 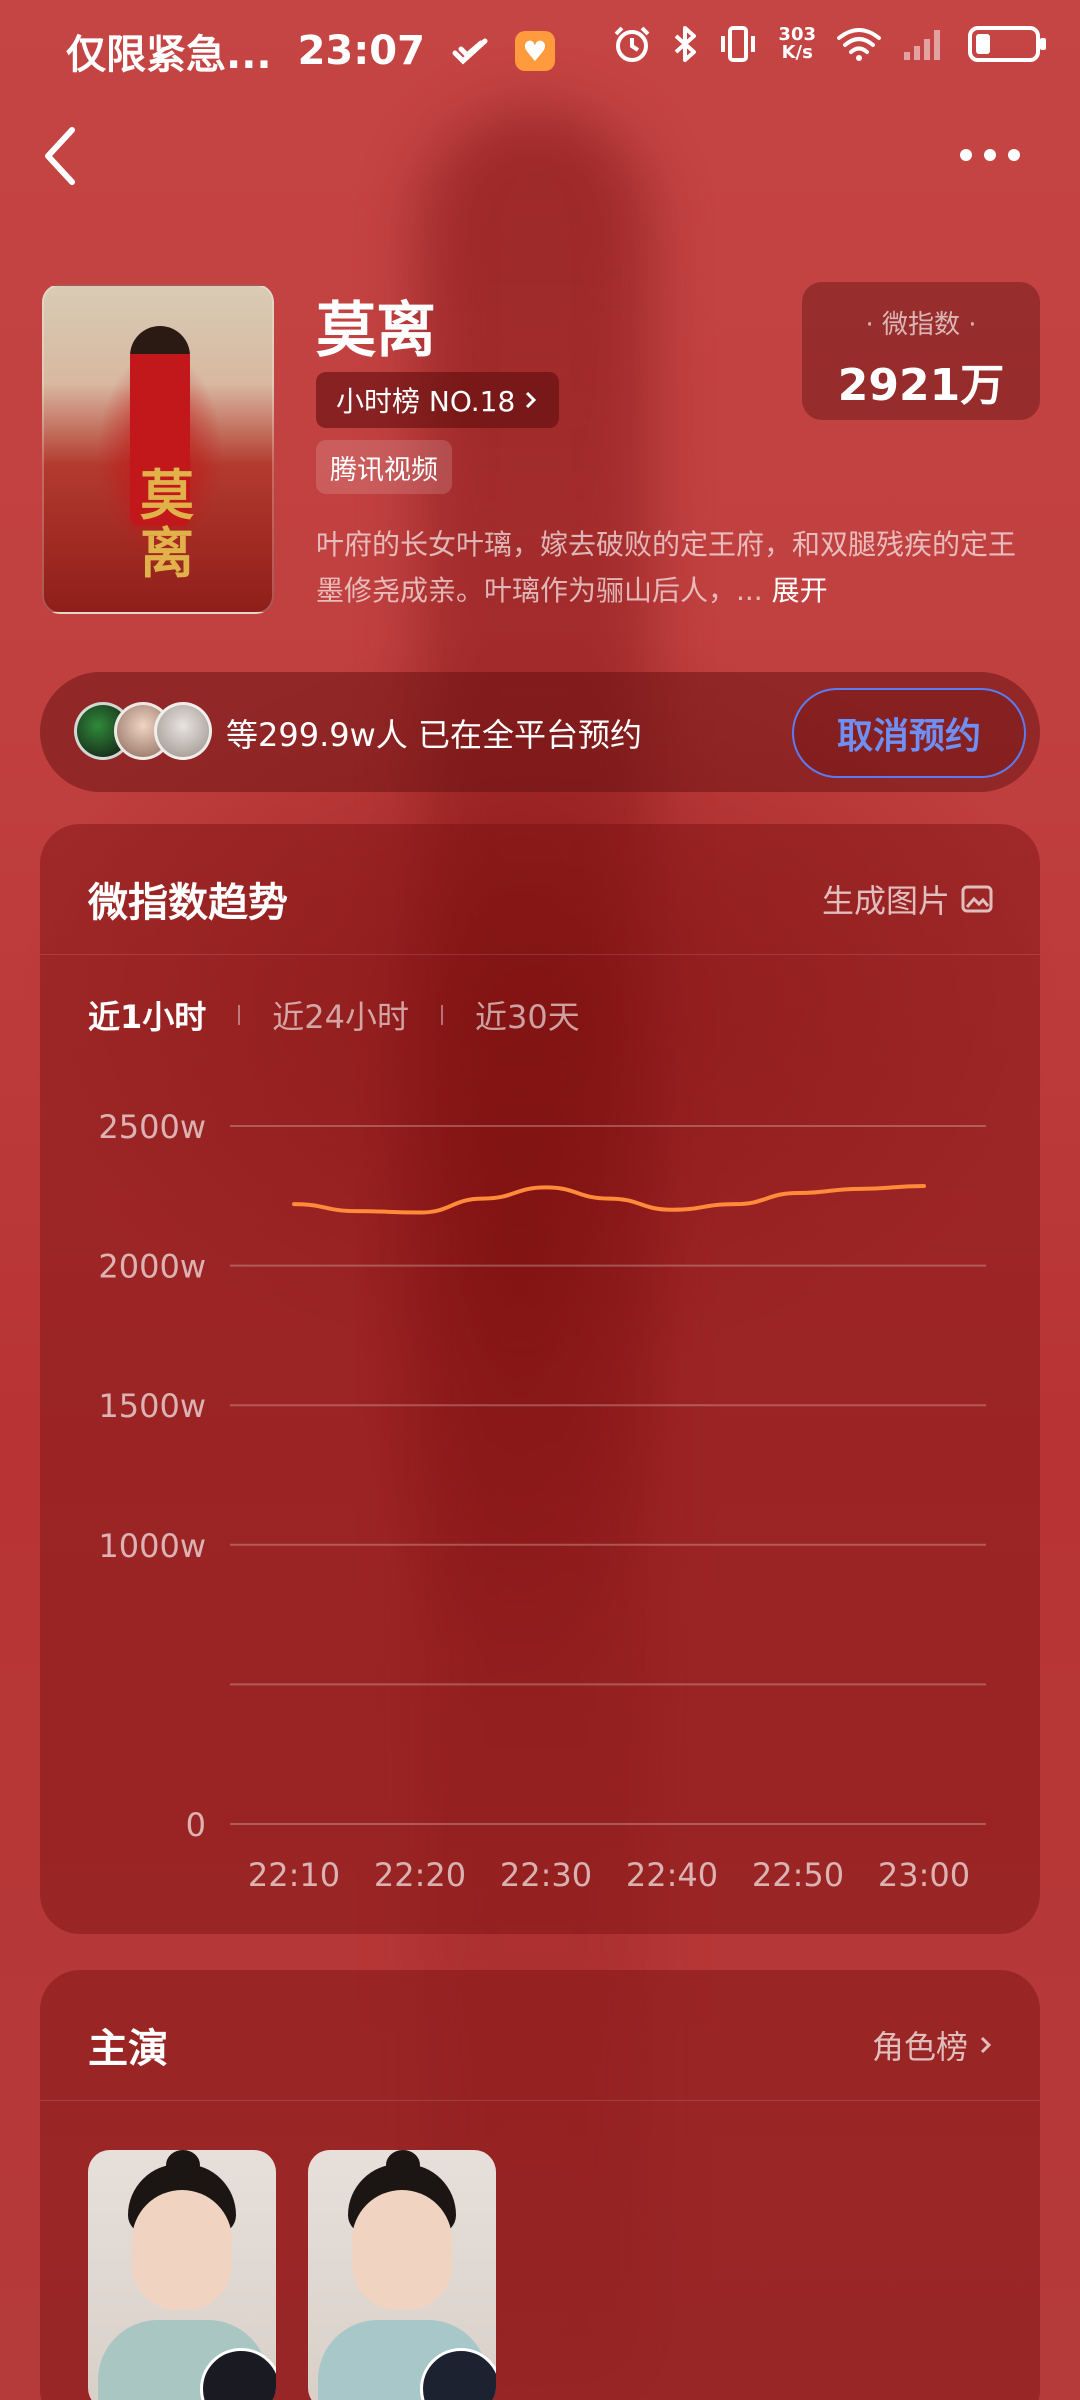 What do you see at coordinates (685, 44) in the screenshot?
I see `bluetooth-icon` at bounding box center [685, 44].